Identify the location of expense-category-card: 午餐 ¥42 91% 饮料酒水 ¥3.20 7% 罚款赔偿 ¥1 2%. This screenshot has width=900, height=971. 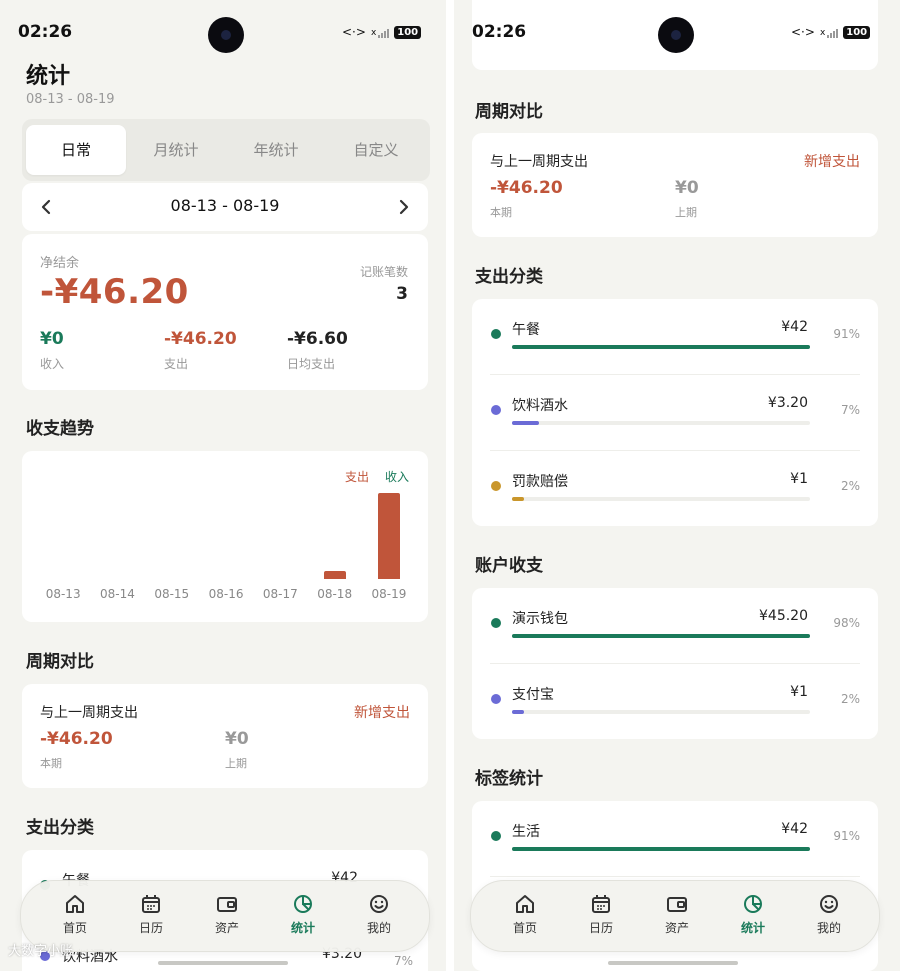
(675, 412).